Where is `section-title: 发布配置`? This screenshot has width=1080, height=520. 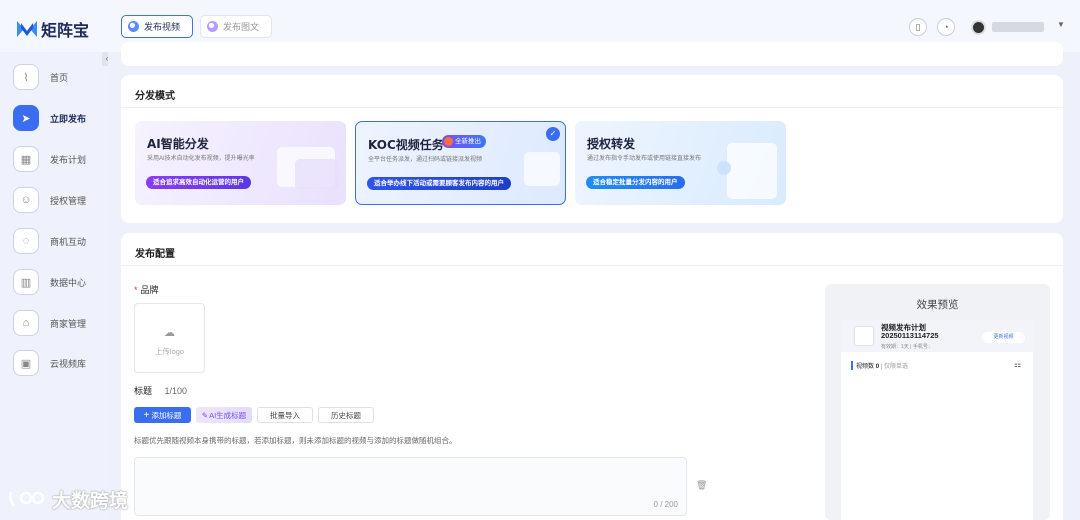
section-title: 发布配置 is located at coordinates (155, 254).